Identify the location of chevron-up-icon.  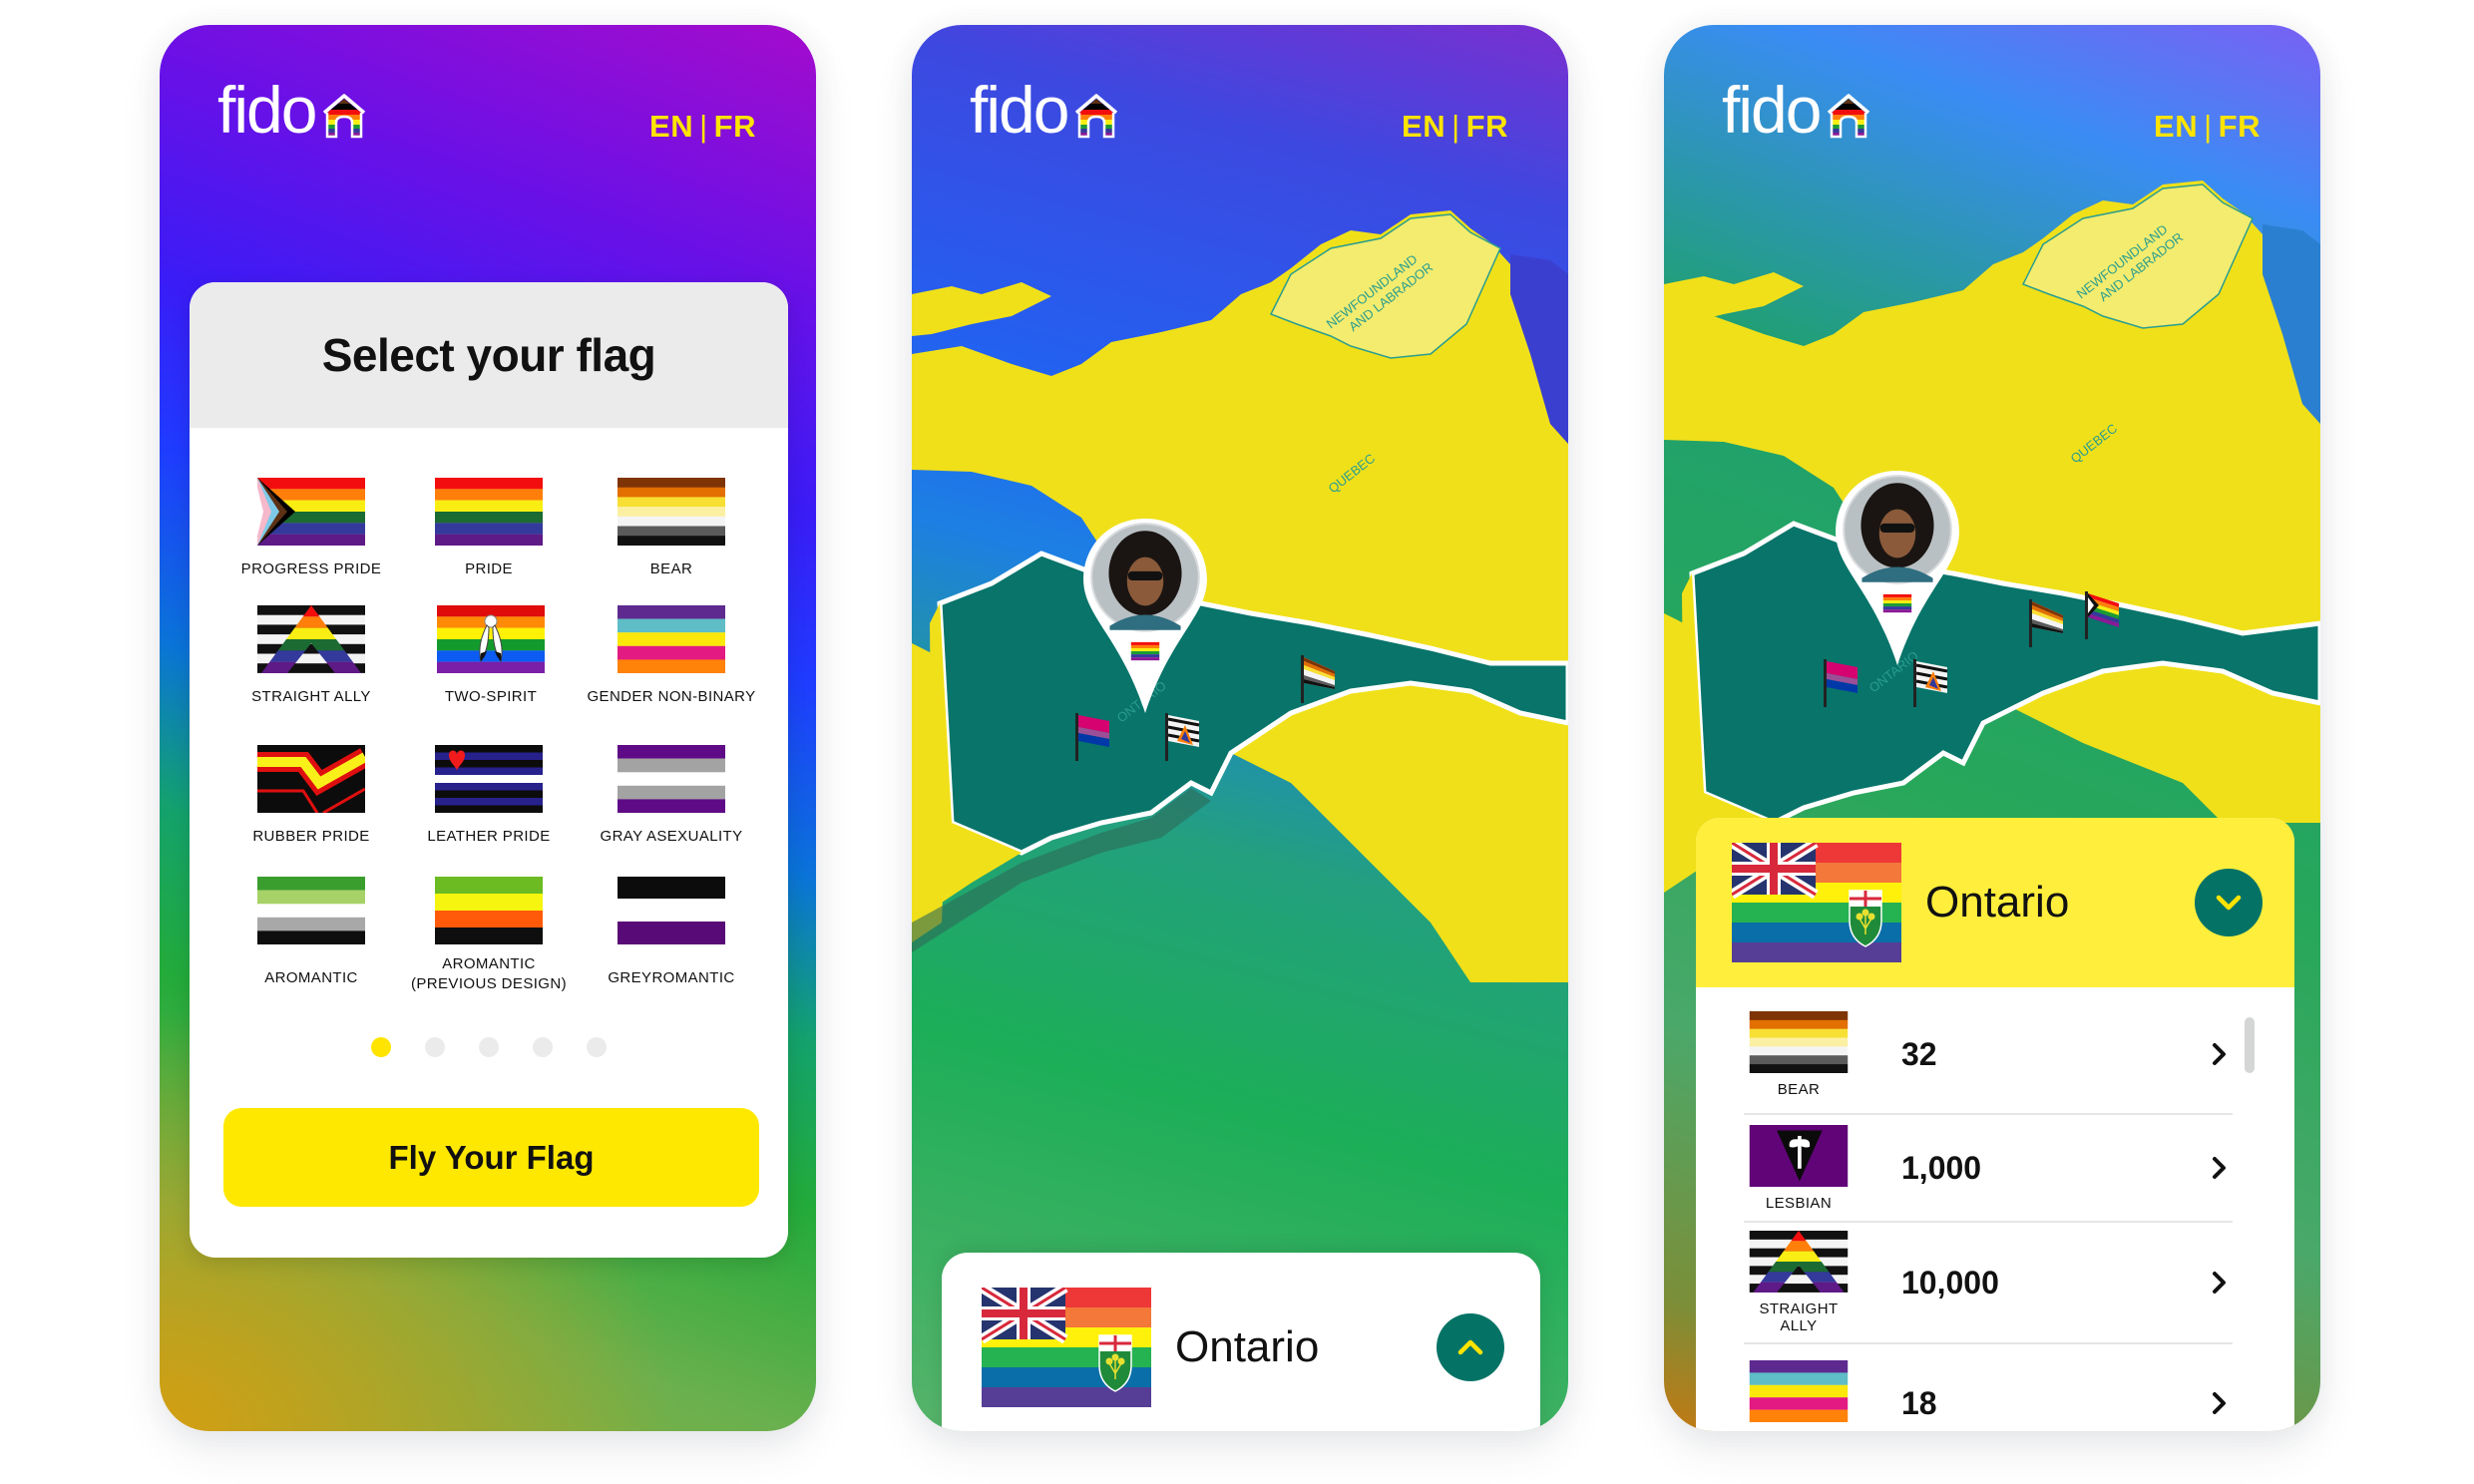
(1470, 1347).